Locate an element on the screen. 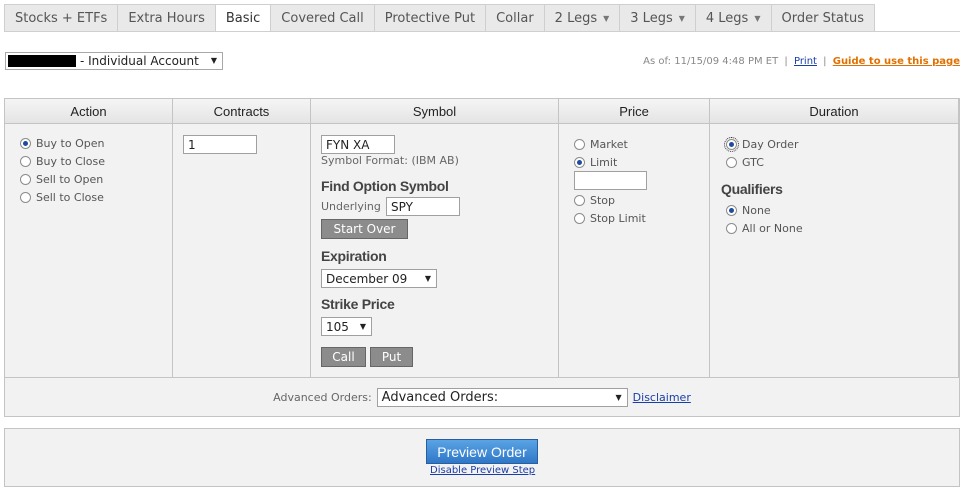  advanced-orders-value: Advanced Orders: is located at coordinates (440, 397).